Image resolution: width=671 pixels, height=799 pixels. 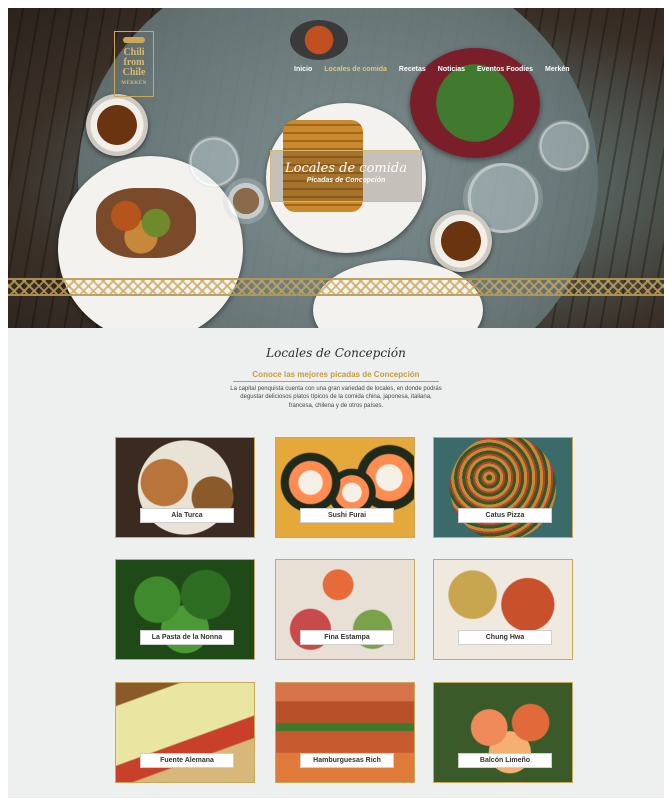 What do you see at coordinates (336, 287) in the screenshot?
I see `decorative-pattern-band` at bounding box center [336, 287].